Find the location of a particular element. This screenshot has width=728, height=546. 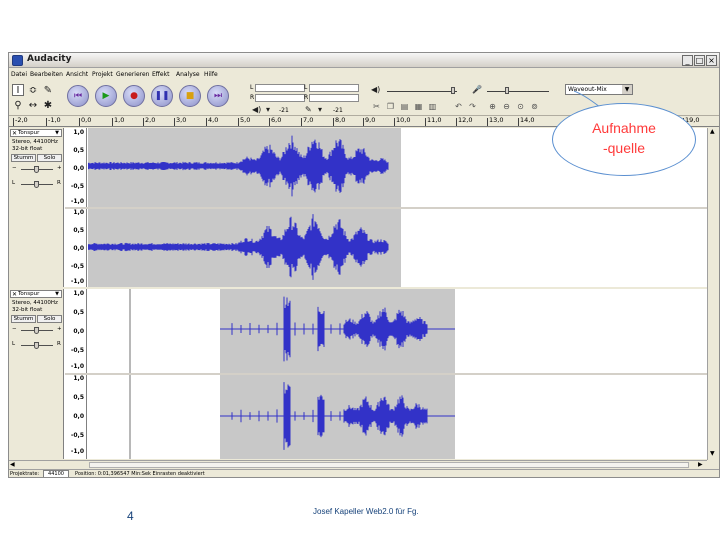

menu-effekt: Effekt is located at coordinates (160, 74).